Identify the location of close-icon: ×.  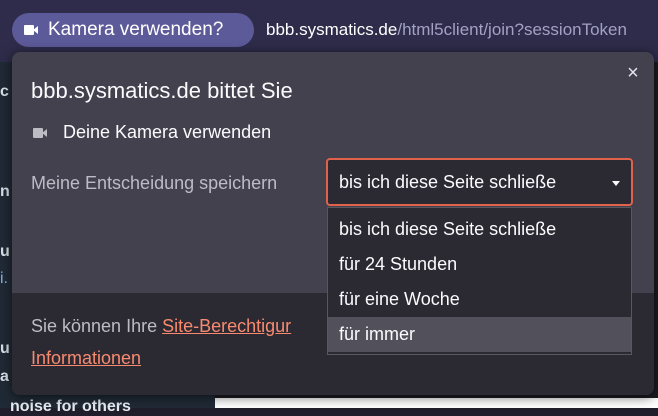
(633, 73).